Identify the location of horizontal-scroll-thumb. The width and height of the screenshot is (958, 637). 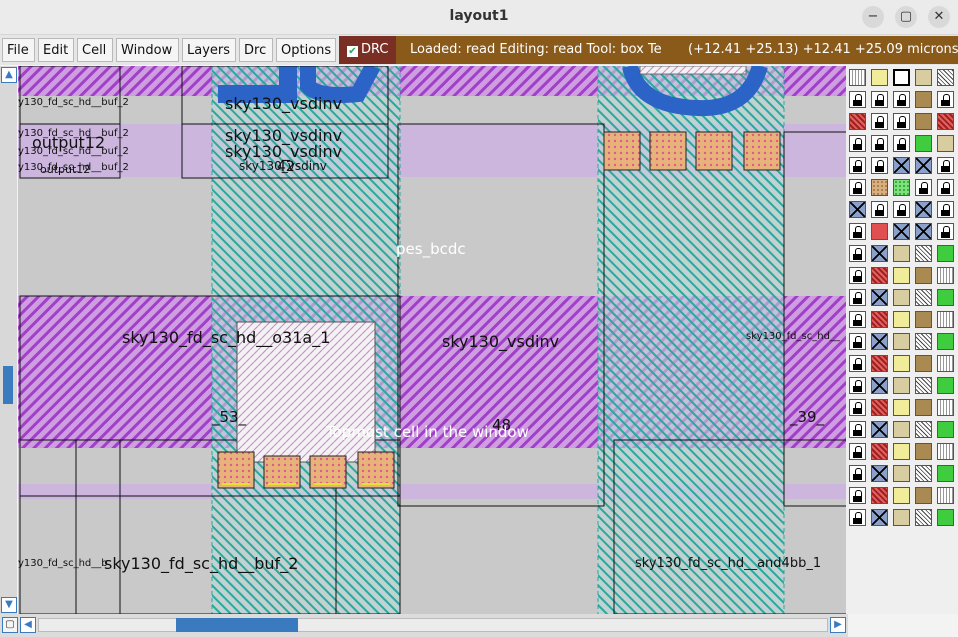
(237, 625).